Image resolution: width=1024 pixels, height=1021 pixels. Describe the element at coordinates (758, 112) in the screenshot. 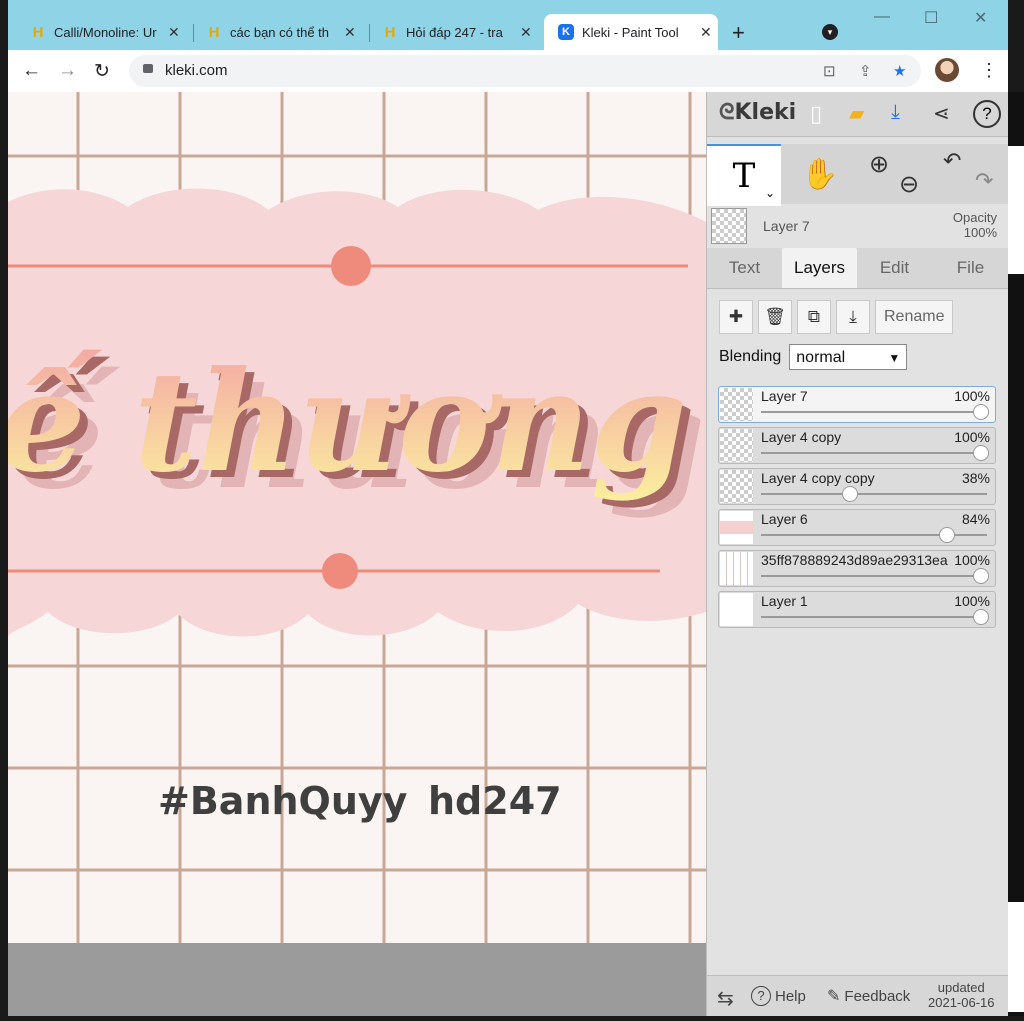

I see `kleki-logo: ᘓKleki` at that location.